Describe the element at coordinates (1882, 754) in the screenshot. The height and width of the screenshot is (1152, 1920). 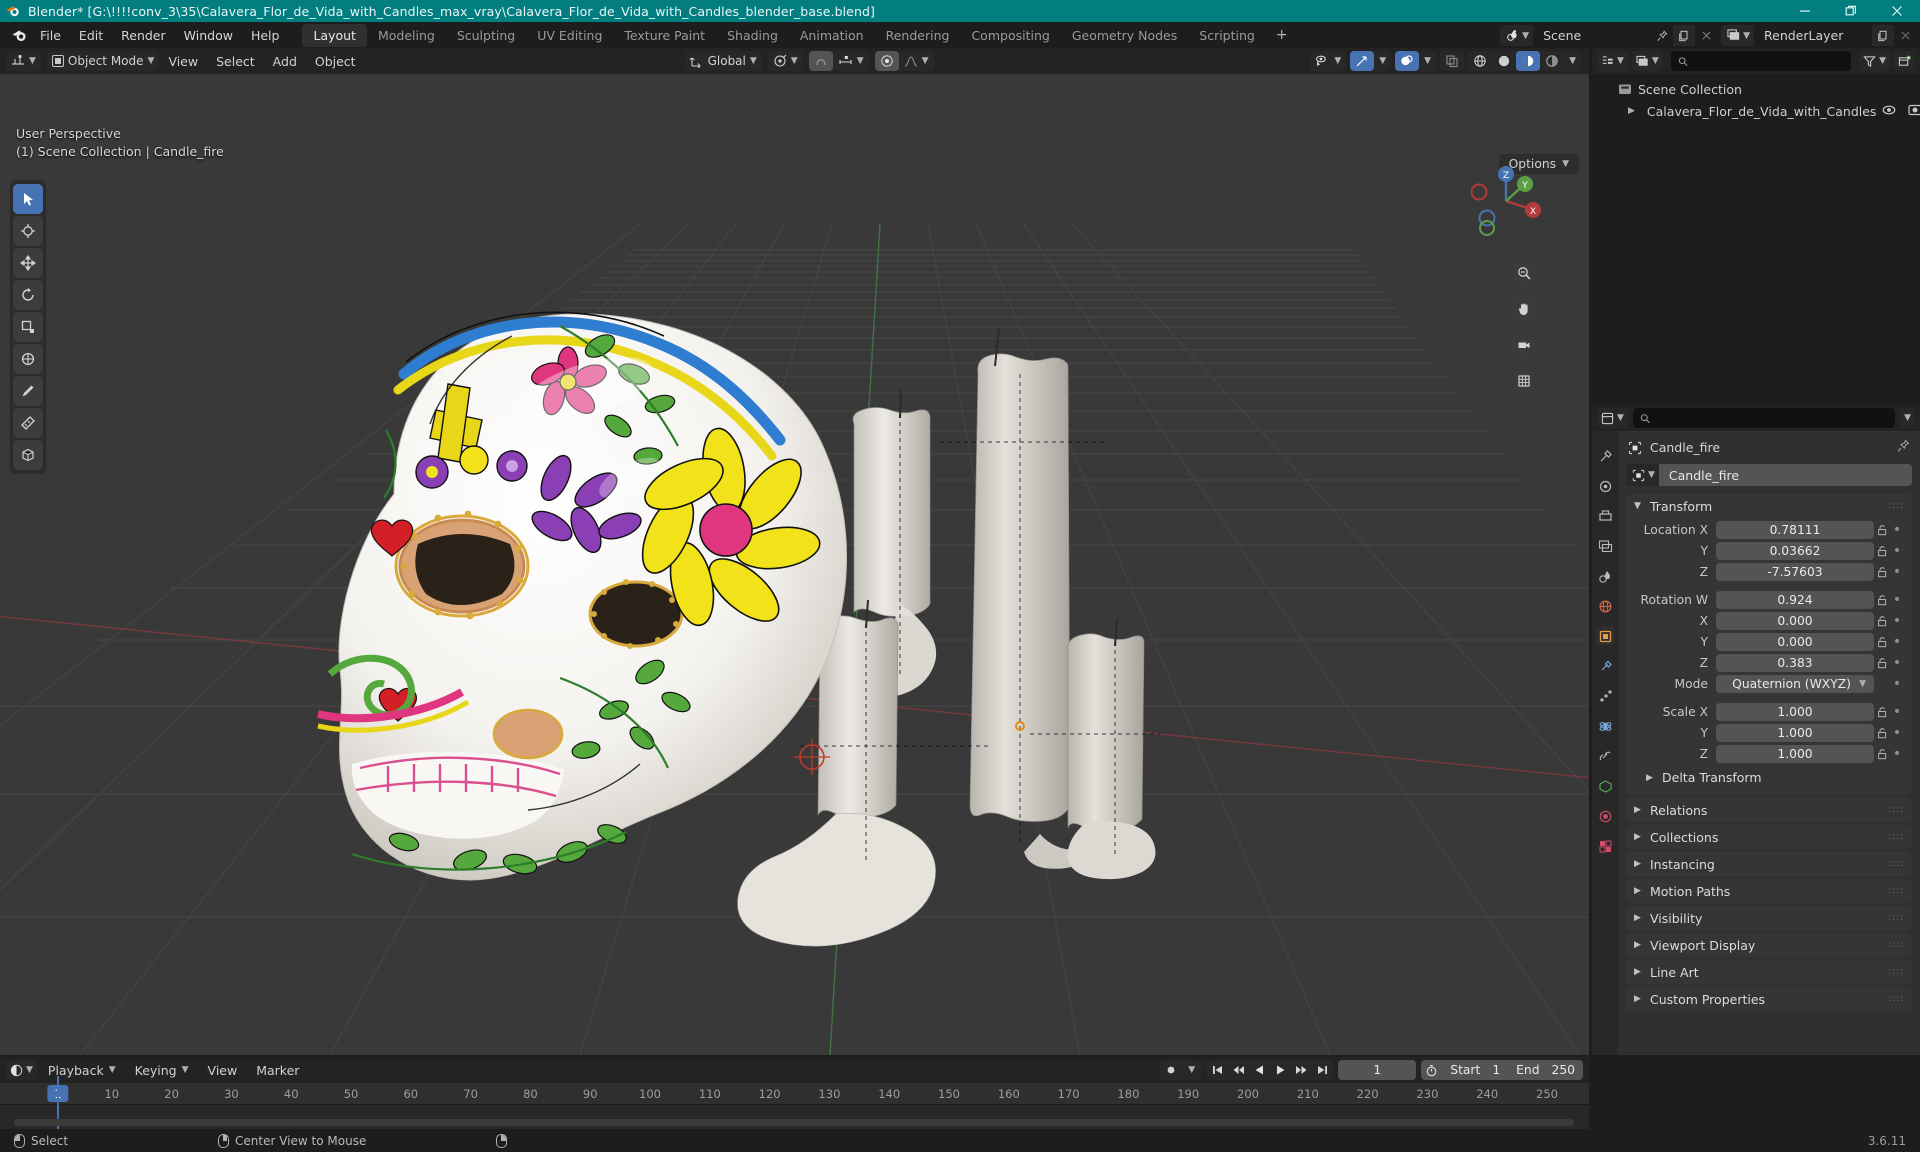
I see `lock-scale-z-icon` at that location.